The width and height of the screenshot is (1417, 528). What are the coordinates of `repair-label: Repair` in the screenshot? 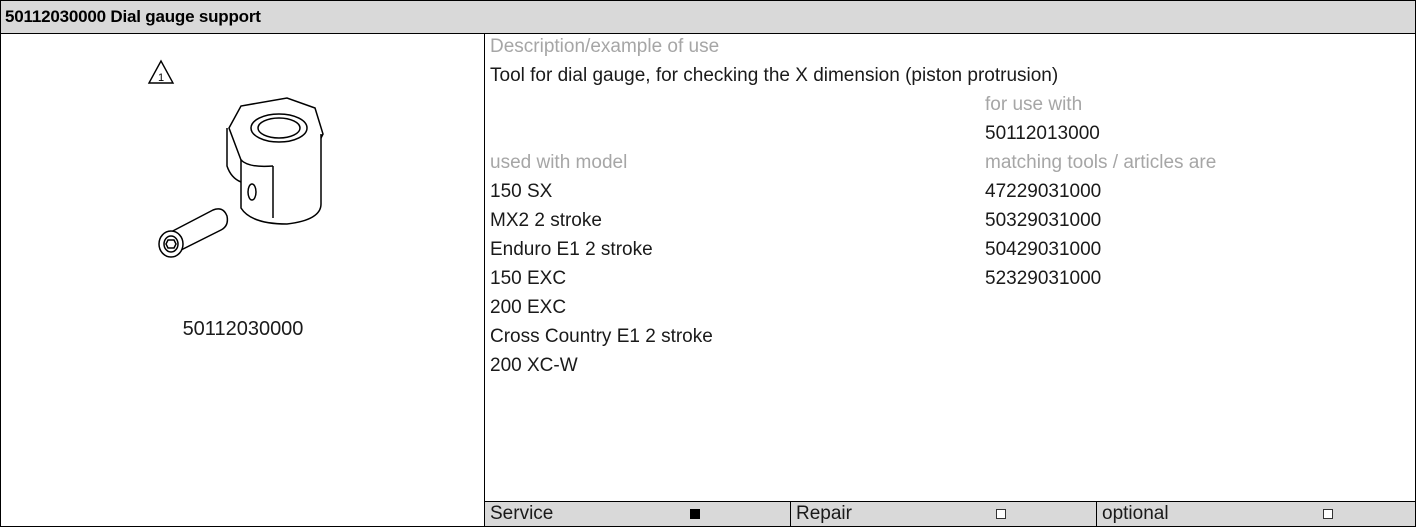 It's located at (824, 513).